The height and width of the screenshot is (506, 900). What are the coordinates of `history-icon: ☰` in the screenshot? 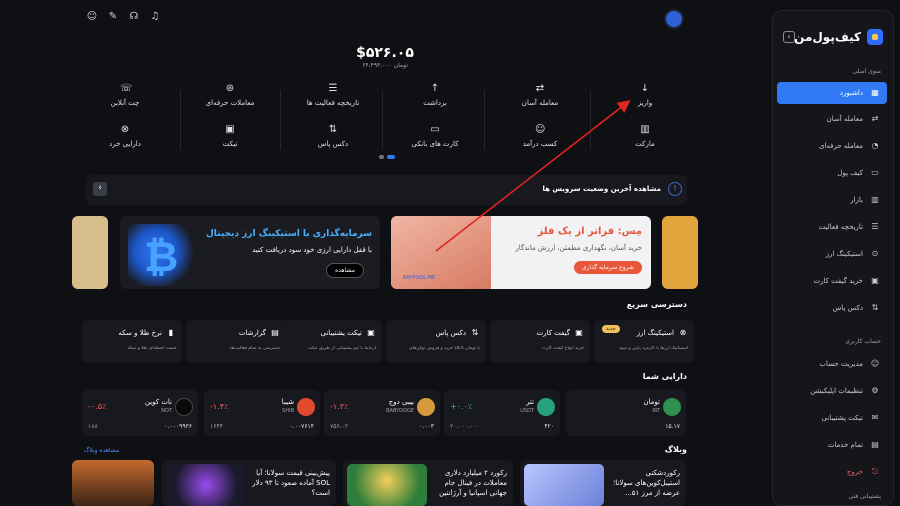 It's located at (333, 88).